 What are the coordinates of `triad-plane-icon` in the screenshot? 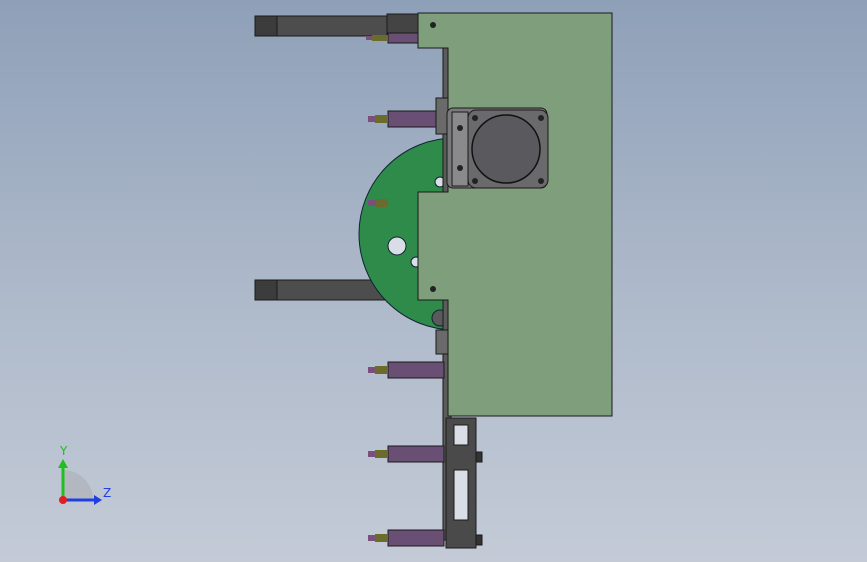 It's located at (78, 485).